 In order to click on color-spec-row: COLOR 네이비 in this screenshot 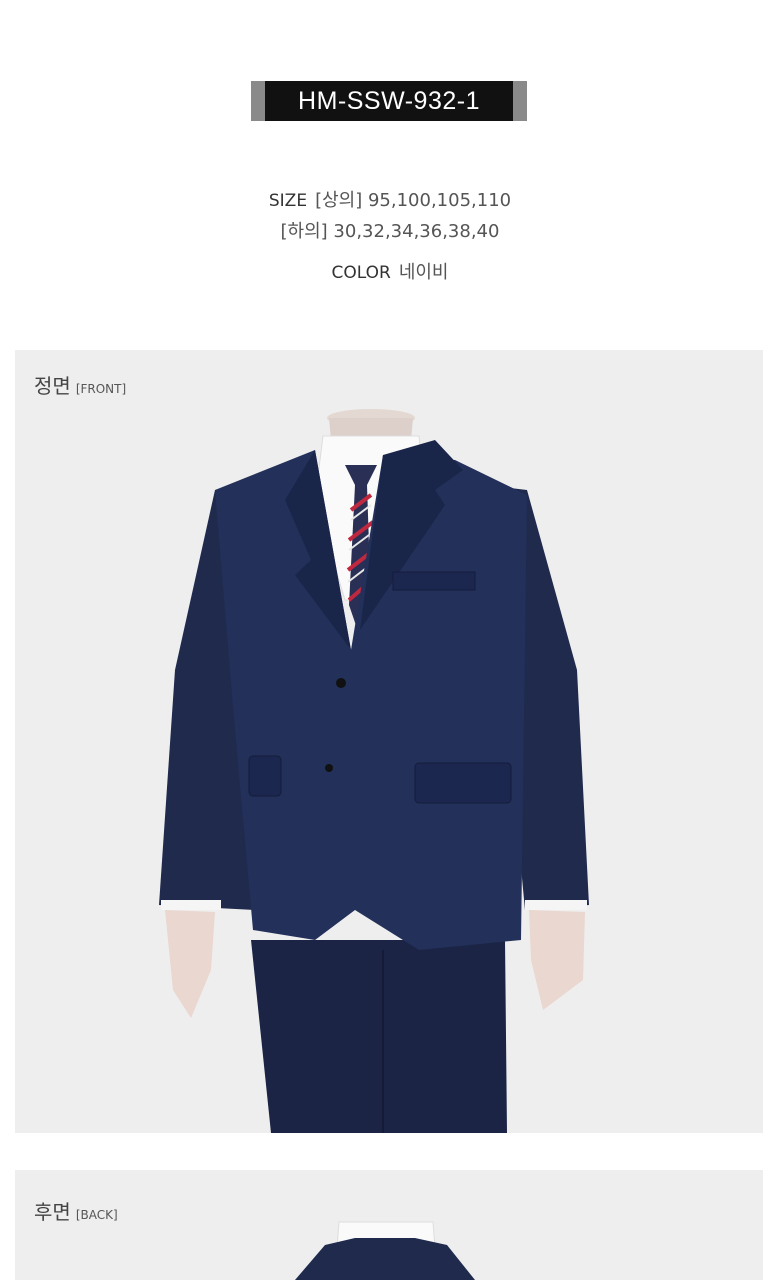, I will do `click(390, 271)`.